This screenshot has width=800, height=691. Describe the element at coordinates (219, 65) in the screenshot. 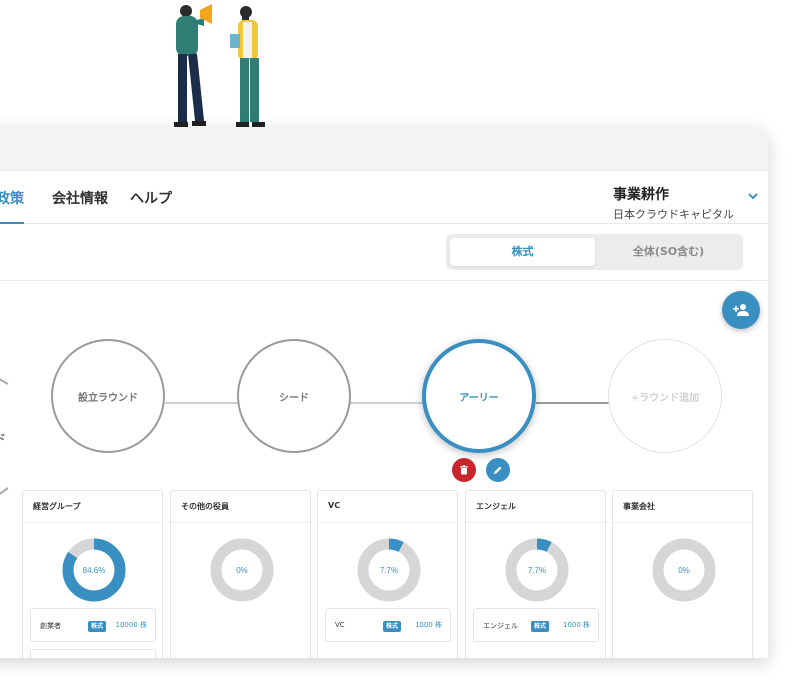

I see `people-illustration` at that location.